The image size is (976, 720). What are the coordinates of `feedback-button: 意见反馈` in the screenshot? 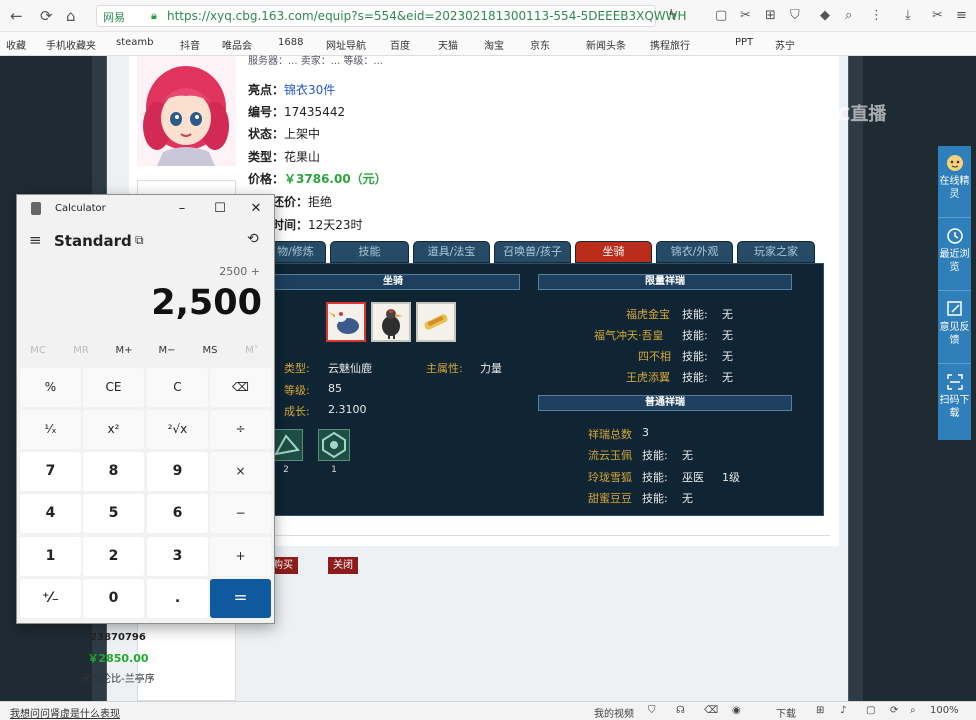 It's located at (954, 328).